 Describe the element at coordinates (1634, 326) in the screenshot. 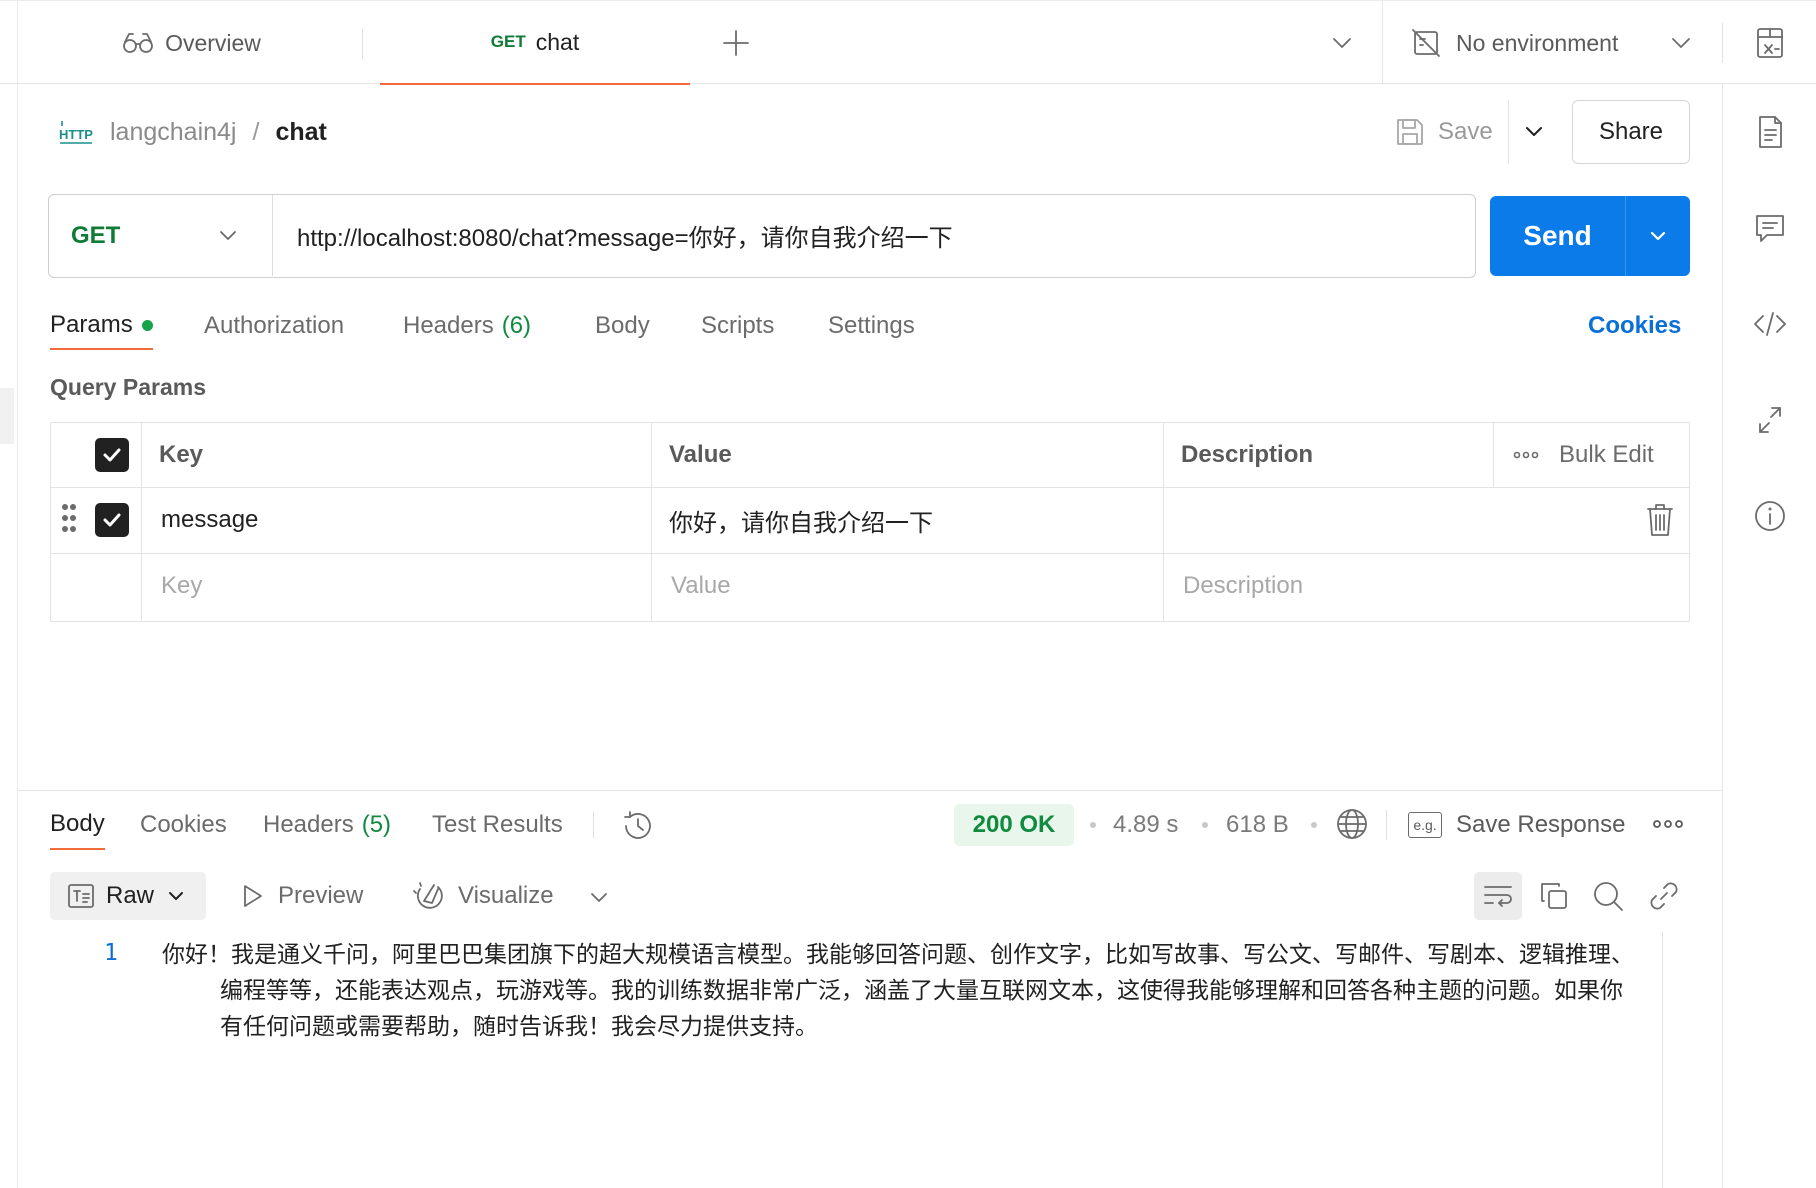

I see `cookies-link: Cookies` at that location.